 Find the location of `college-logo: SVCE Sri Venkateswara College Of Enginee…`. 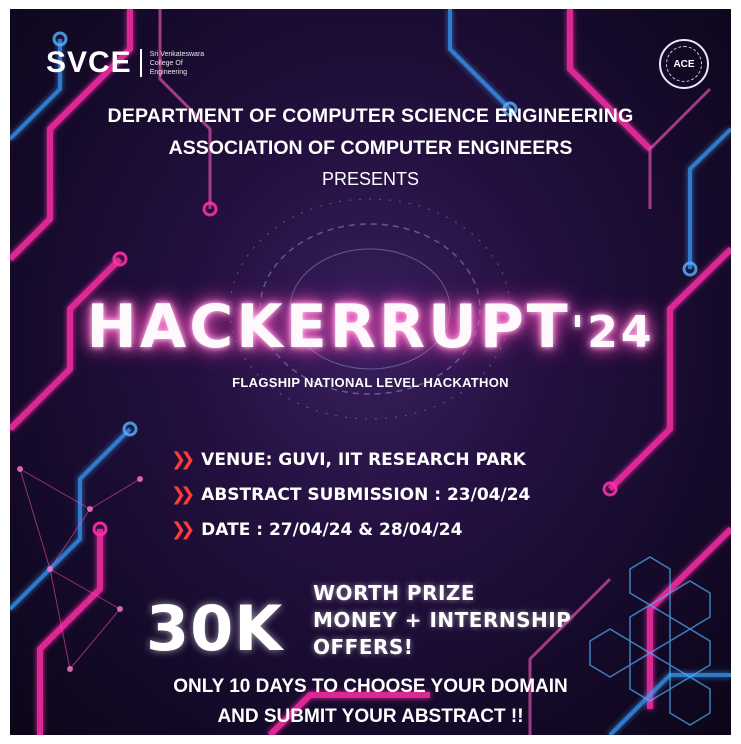

college-logo: SVCE Sri Venkateswara College Of Enginee… is located at coordinates (128, 63).